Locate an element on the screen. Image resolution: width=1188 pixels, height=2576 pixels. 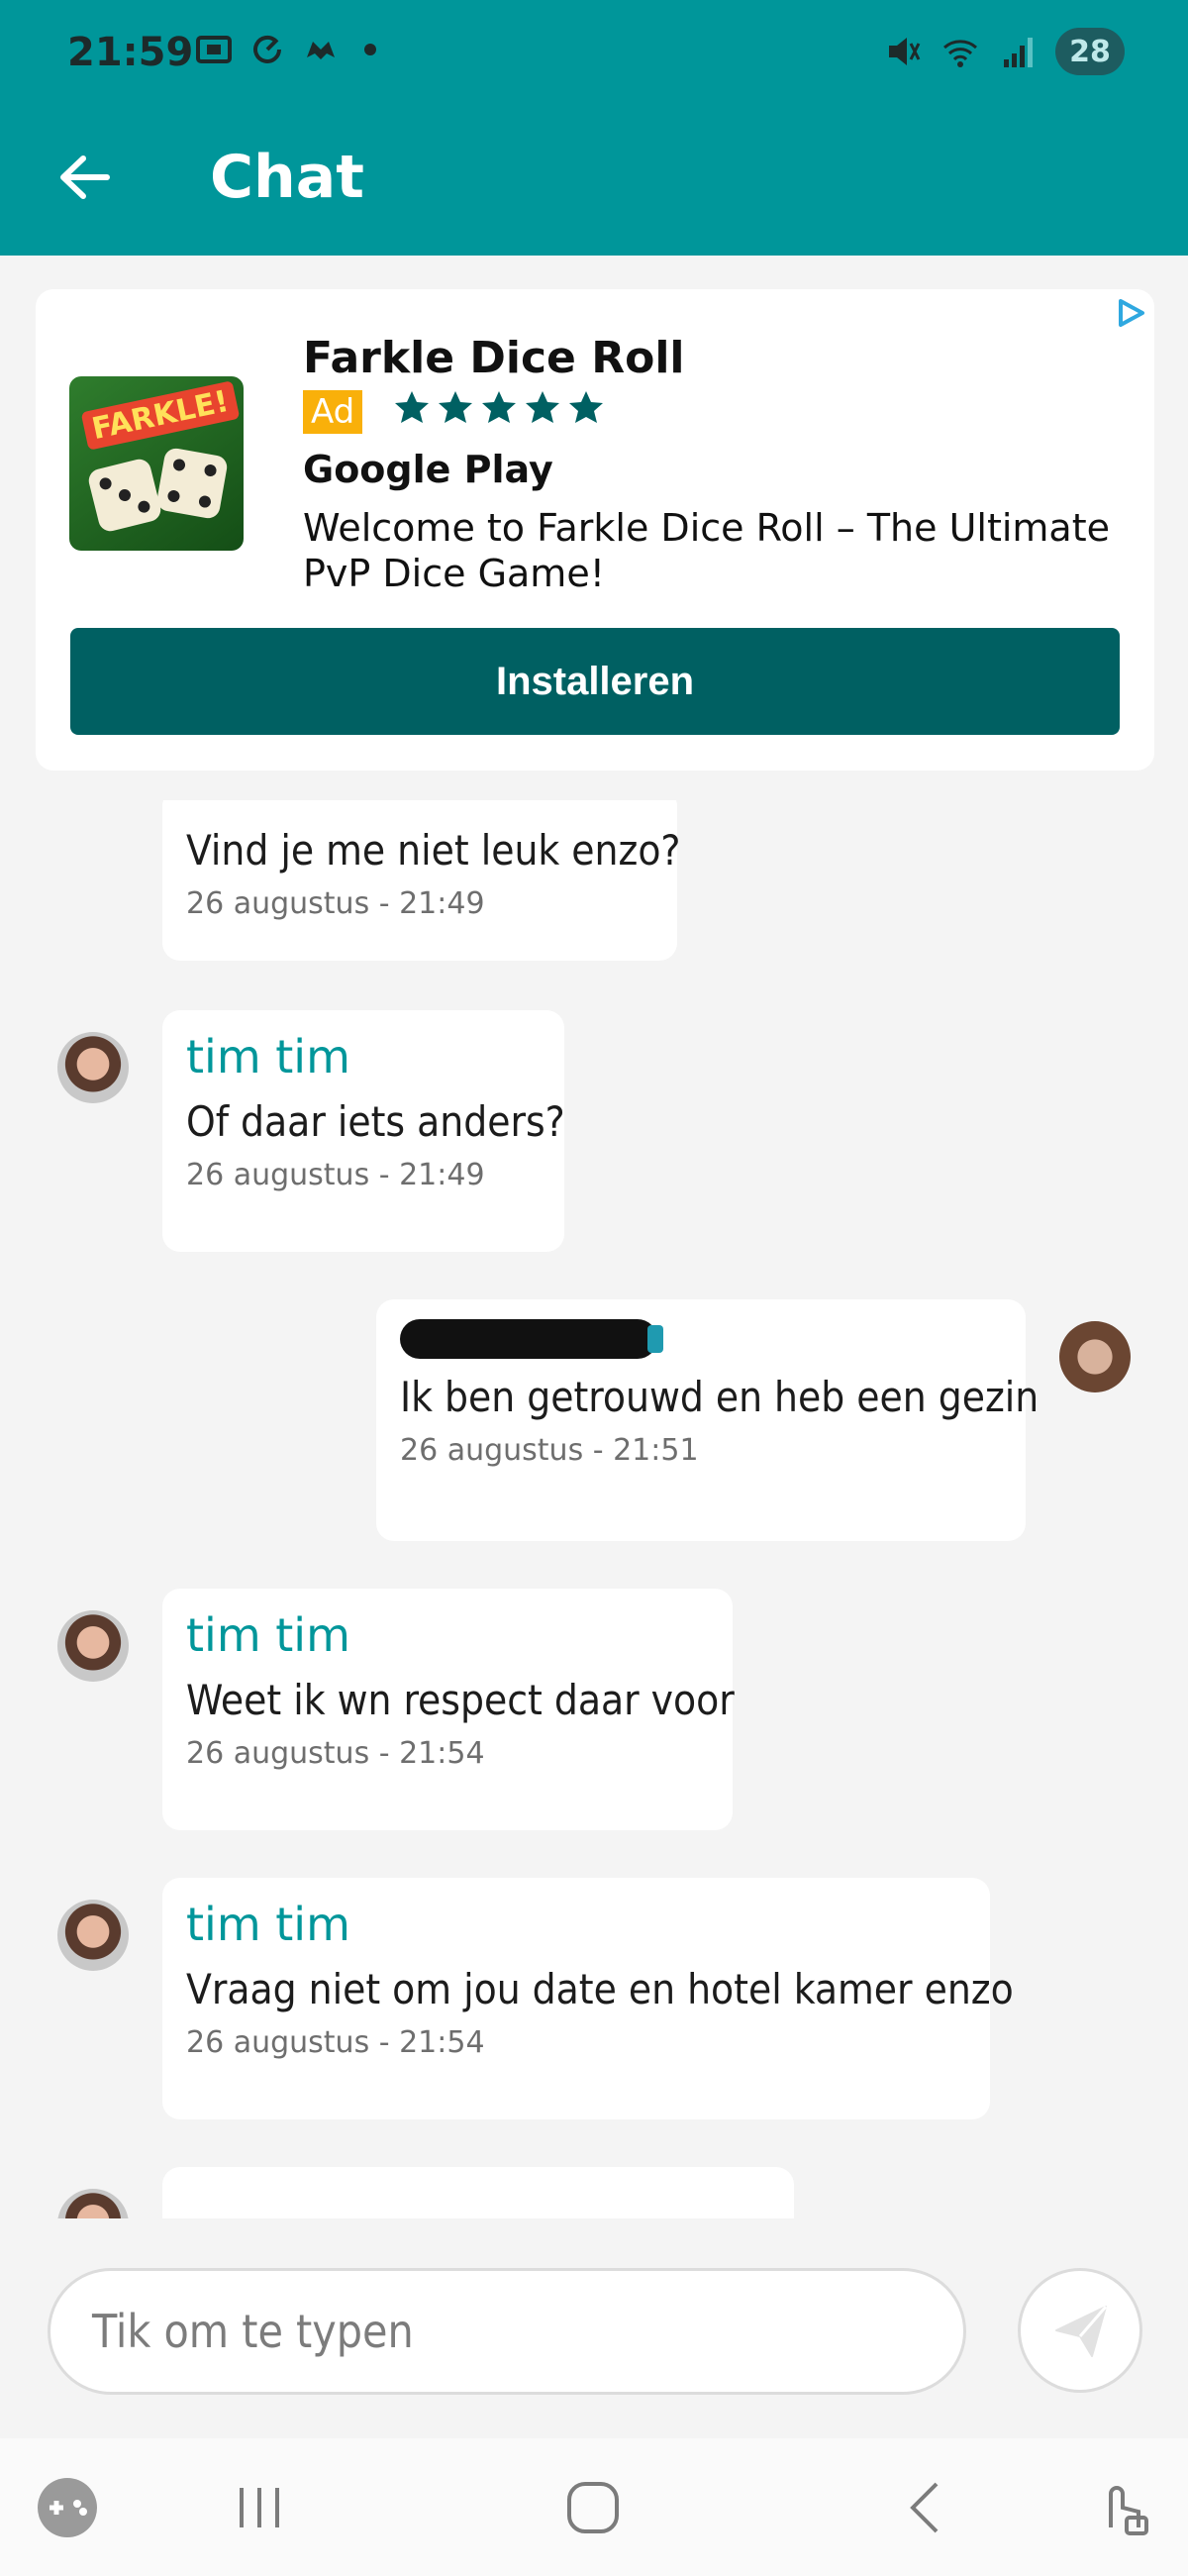
input-bar: Tik om te typen is located at coordinates (594, 2328).